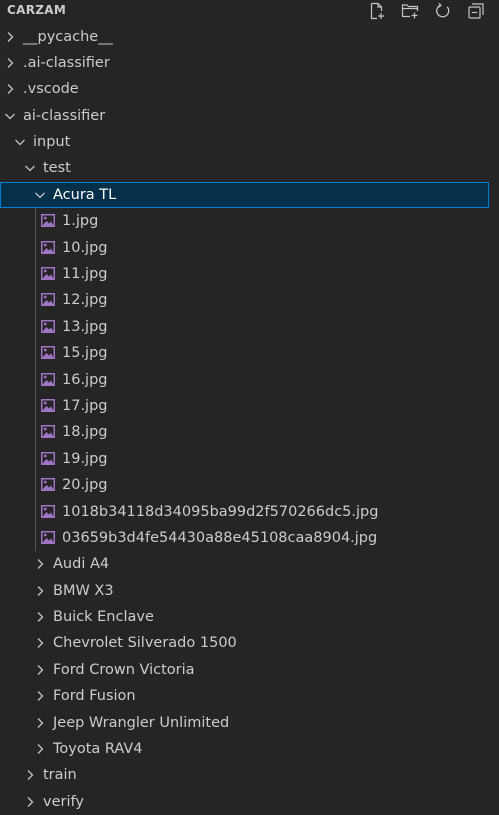 The image size is (499, 815). Describe the element at coordinates (85, 353) in the screenshot. I see `tree-item-label: 15.jpg` at that location.